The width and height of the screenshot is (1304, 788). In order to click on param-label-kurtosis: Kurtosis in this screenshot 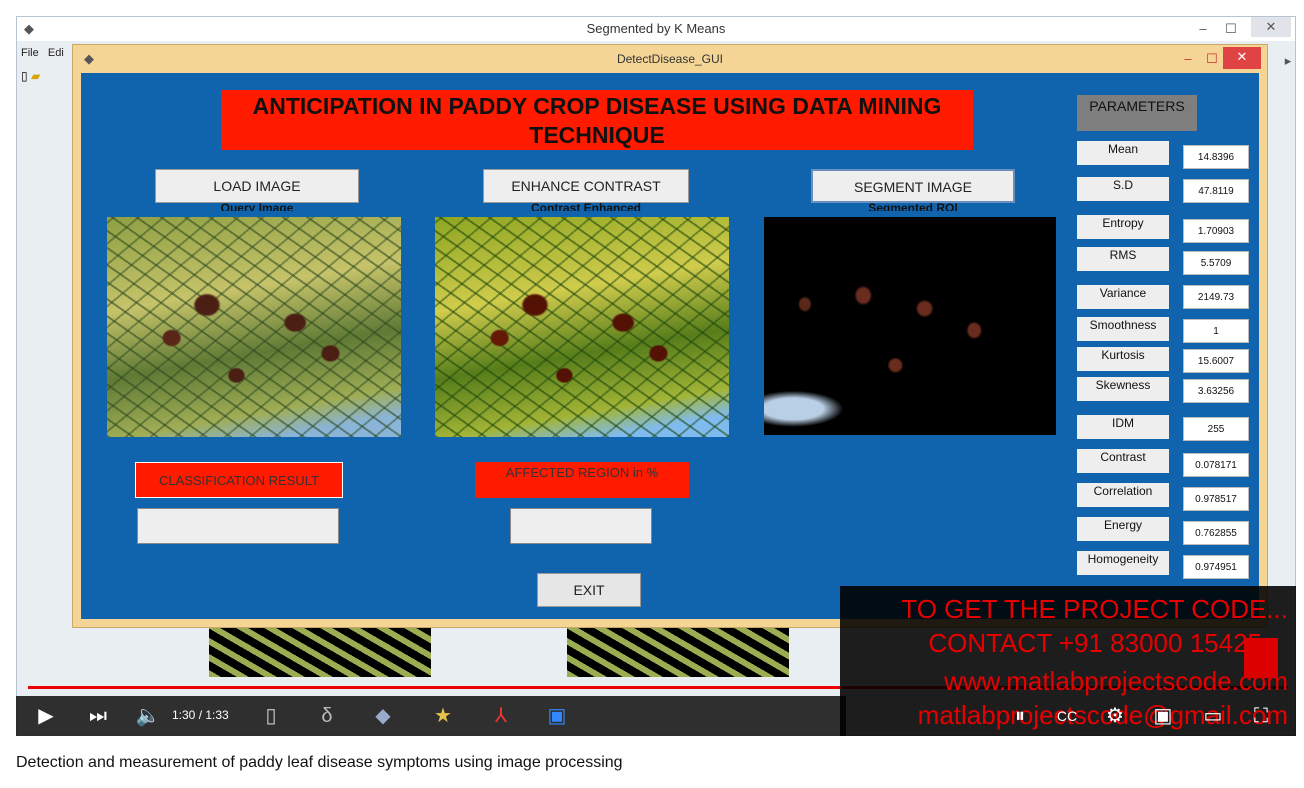, I will do `click(1123, 359)`.